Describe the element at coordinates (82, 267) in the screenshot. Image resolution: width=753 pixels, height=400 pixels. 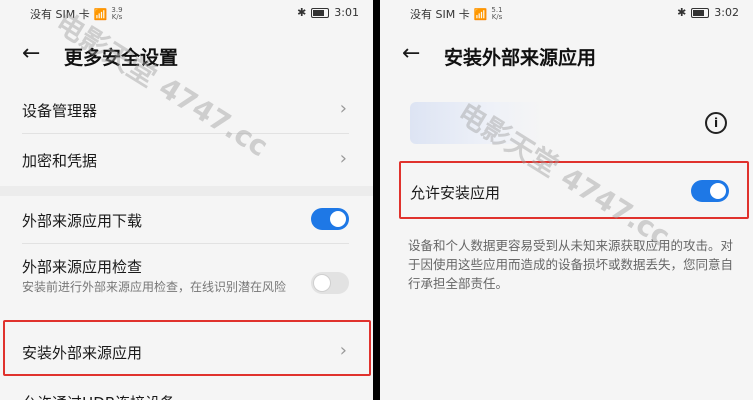
I see `setting-label: 外部来源应用检查` at that location.